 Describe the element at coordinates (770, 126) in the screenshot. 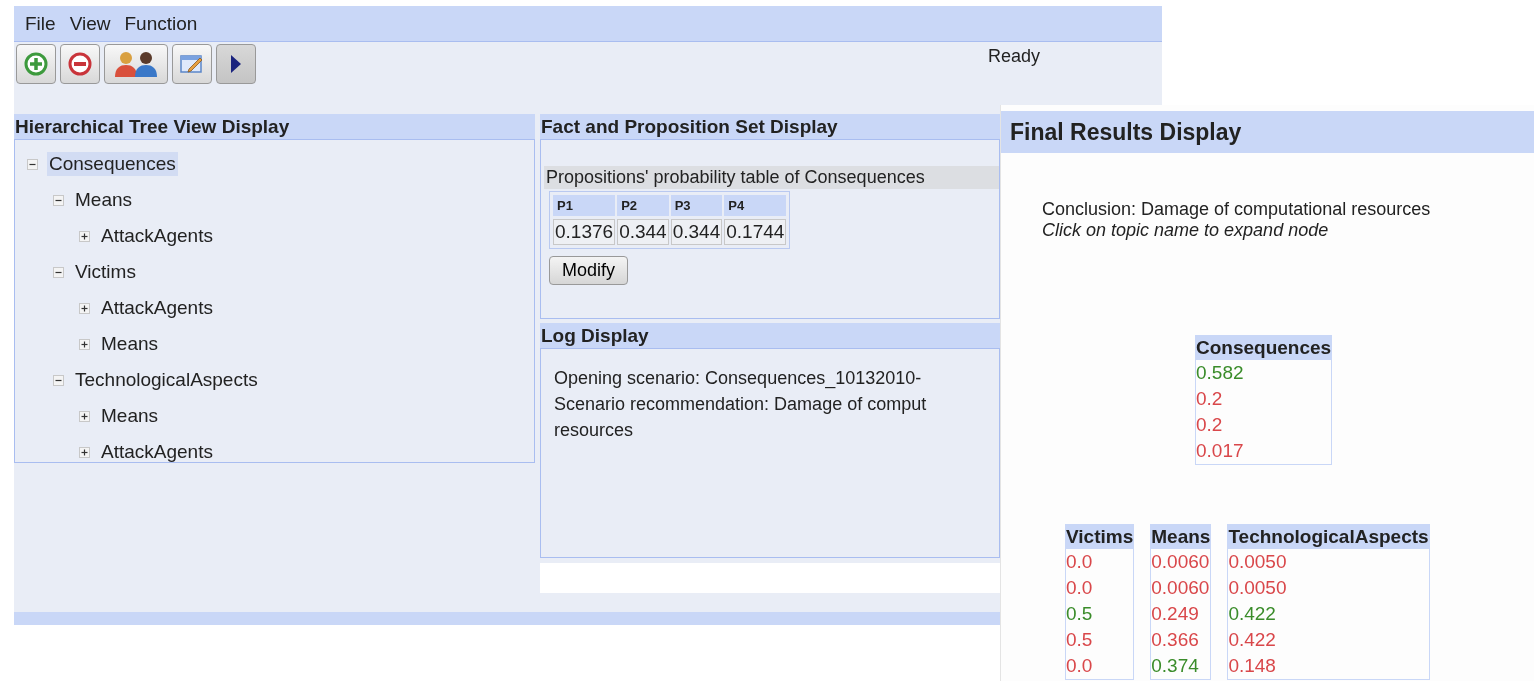

I see `panel-title: Fact and Proposition Set Display` at that location.